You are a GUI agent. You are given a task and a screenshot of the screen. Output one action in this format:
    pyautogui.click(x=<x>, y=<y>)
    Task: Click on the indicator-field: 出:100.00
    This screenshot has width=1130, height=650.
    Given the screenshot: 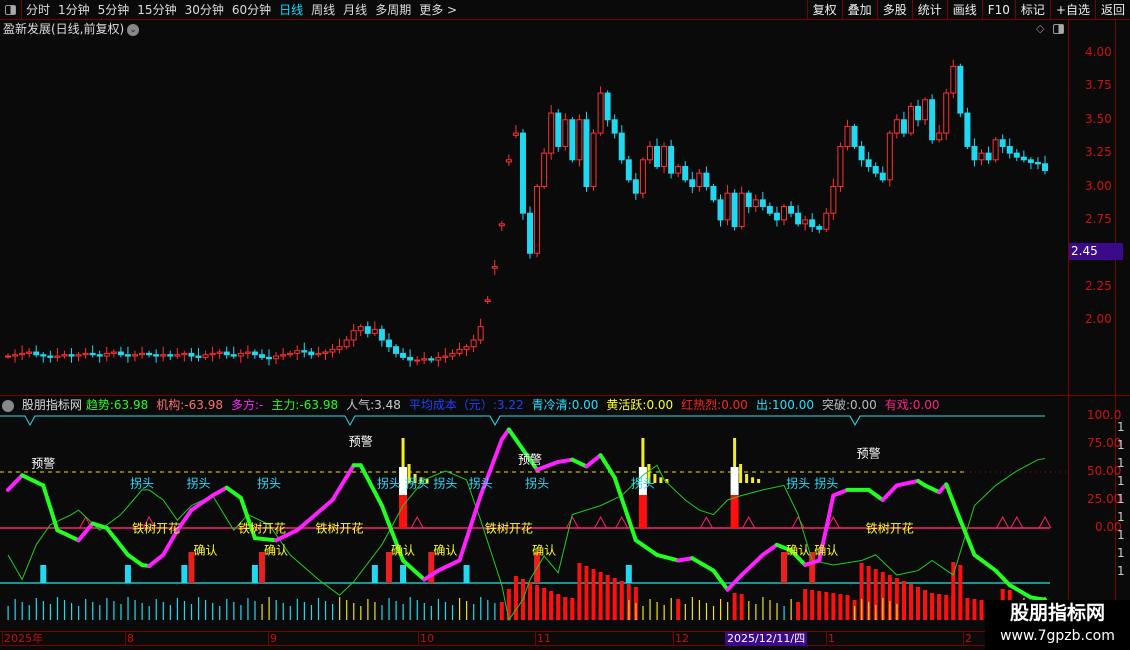 What is the action you would take?
    pyautogui.click(x=787, y=405)
    